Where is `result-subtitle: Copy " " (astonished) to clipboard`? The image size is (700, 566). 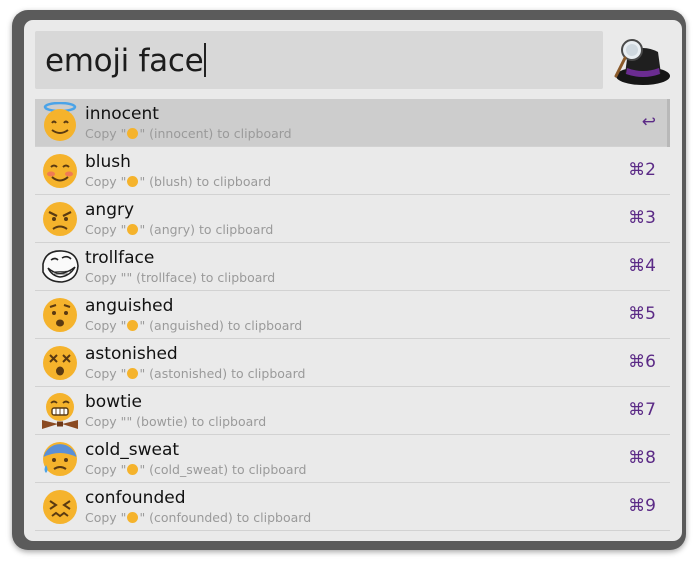
result-subtitle: Copy " " (astonished) to clipboard is located at coordinates (195, 373).